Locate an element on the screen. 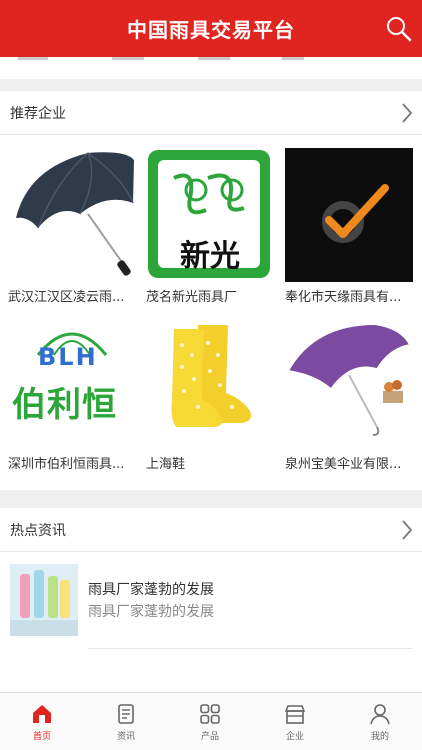 The image size is (422, 750). tab-label: 产品 is located at coordinates (209, 737).